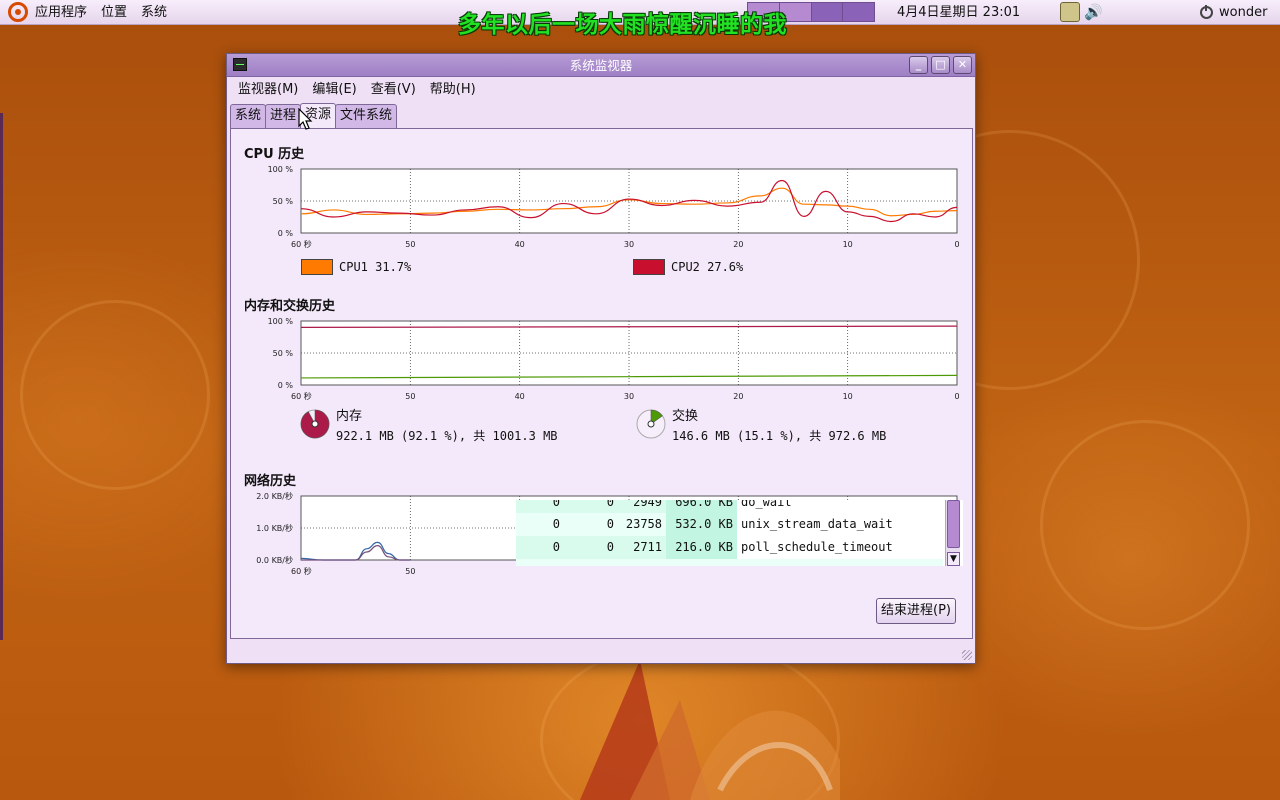  What do you see at coordinates (1243, 12) in the screenshot?
I see `user-name: wonder` at bounding box center [1243, 12].